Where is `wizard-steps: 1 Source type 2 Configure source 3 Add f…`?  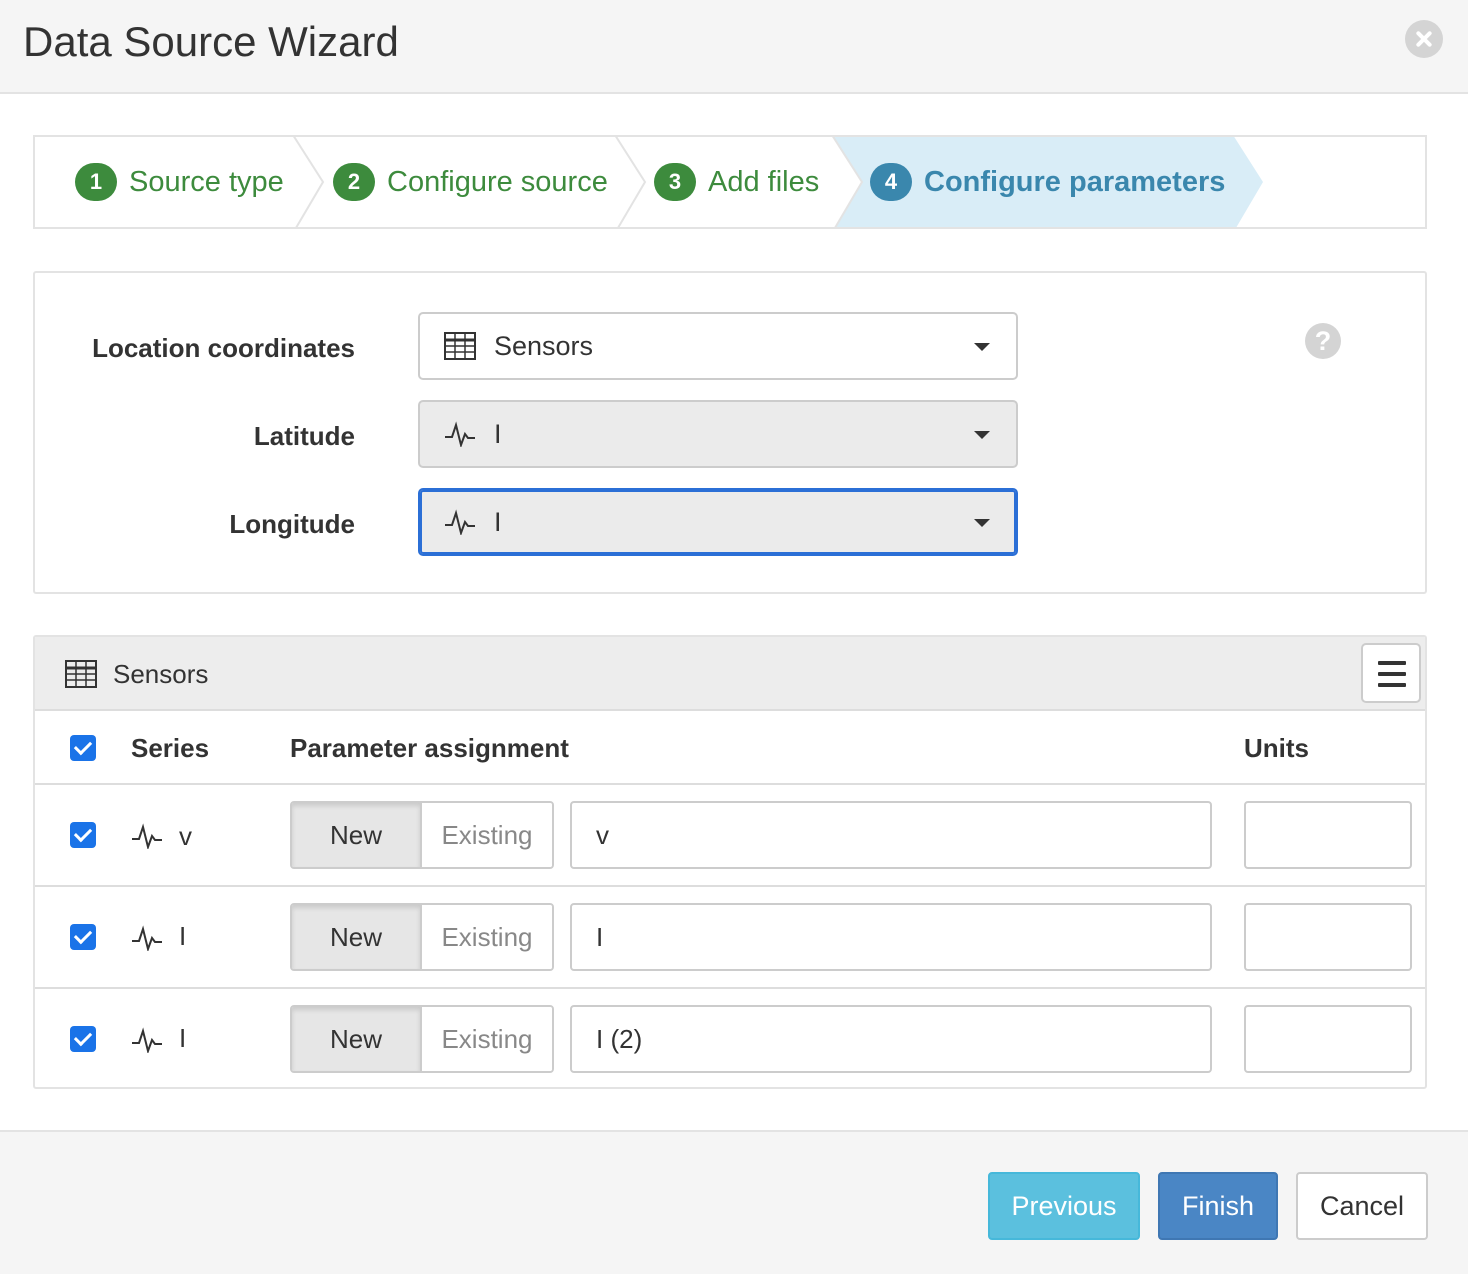 wizard-steps: 1 Source type 2 Configure source 3 Add f… is located at coordinates (730, 182).